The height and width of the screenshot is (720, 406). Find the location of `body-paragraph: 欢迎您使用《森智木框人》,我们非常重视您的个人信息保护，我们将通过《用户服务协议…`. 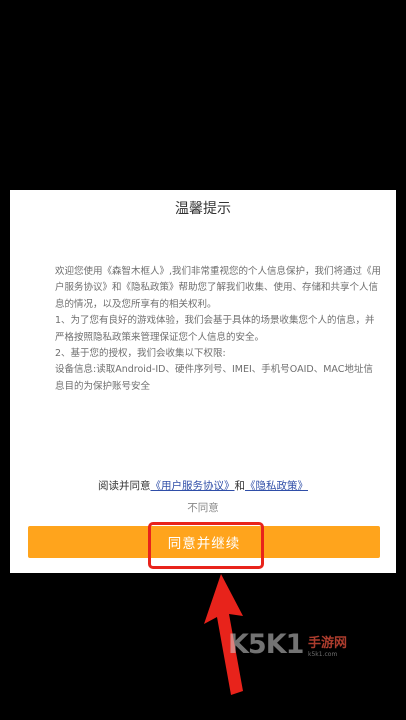

body-paragraph: 欢迎您使用《森智木框人》,我们非常重视您的个人信息保护，我们将通过《用户服务协议… is located at coordinates (218, 288).